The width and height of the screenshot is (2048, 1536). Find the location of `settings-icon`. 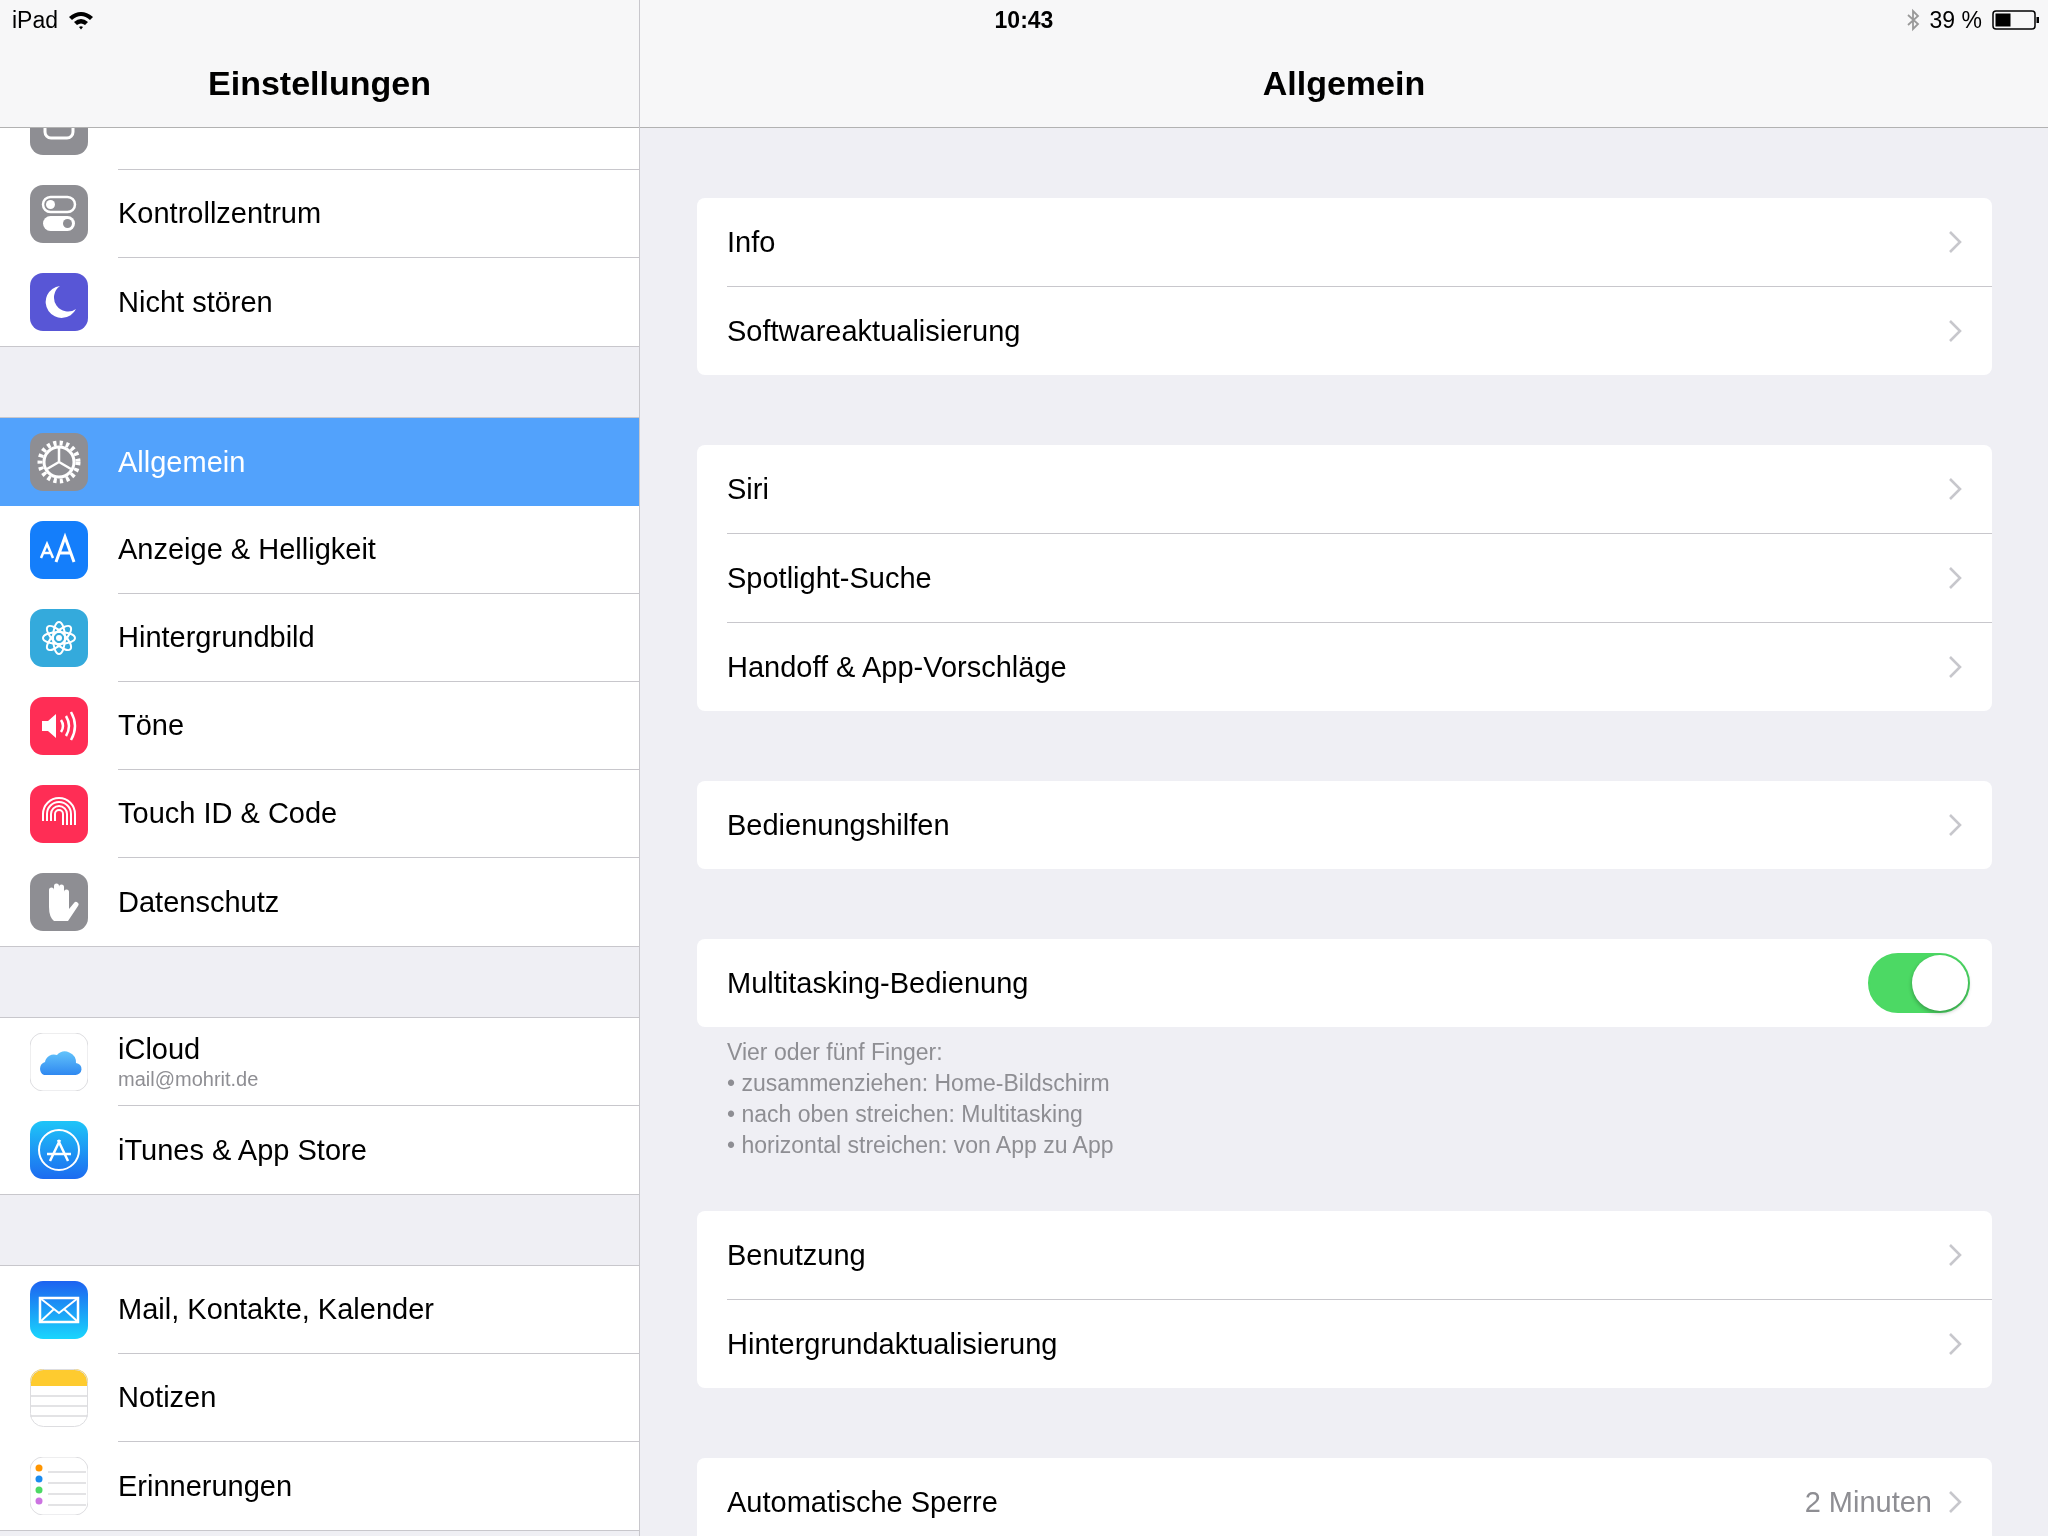

settings-icon is located at coordinates (59, 462).